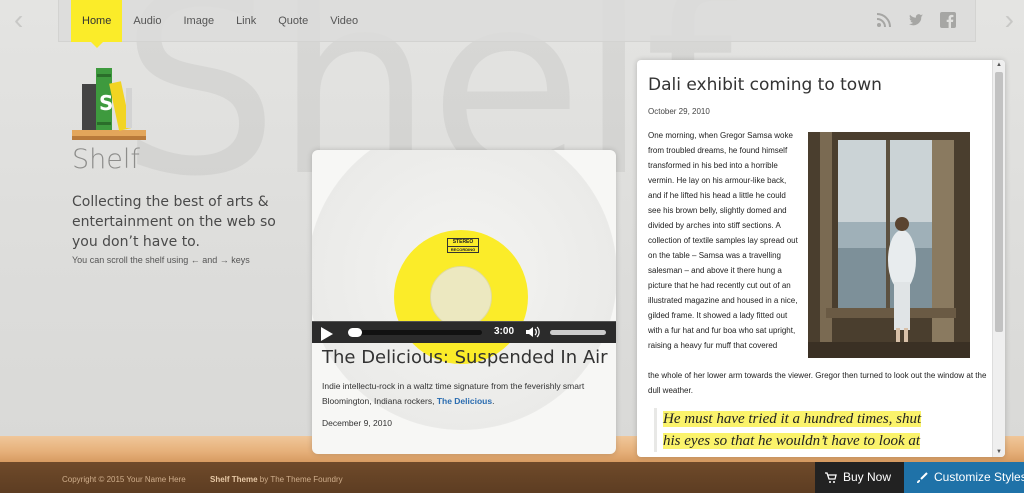 This screenshot has height=493, width=1024. Describe the element at coordinates (264, 479) in the screenshot. I see `footer-by-text: by` at that location.